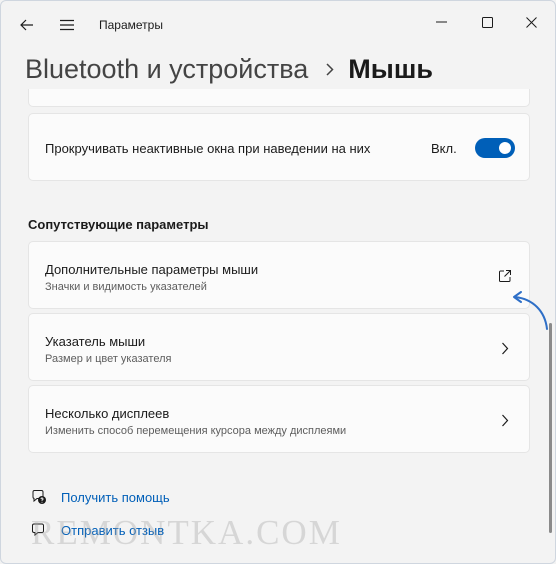 The height and width of the screenshot is (564, 556). Describe the element at coordinates (39, 530) in the screenshot. I see `feedback-icon` at that location.